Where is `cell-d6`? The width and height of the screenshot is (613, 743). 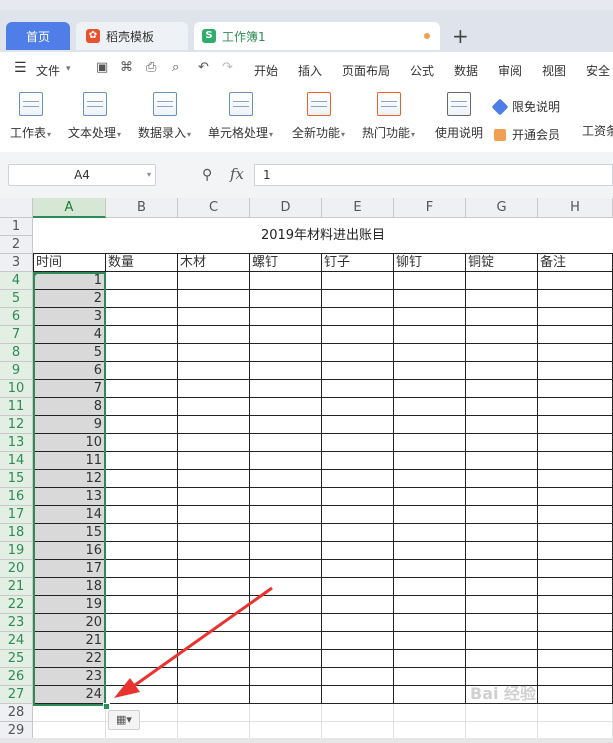 cell-d6 is located at coordinates (286, 317).